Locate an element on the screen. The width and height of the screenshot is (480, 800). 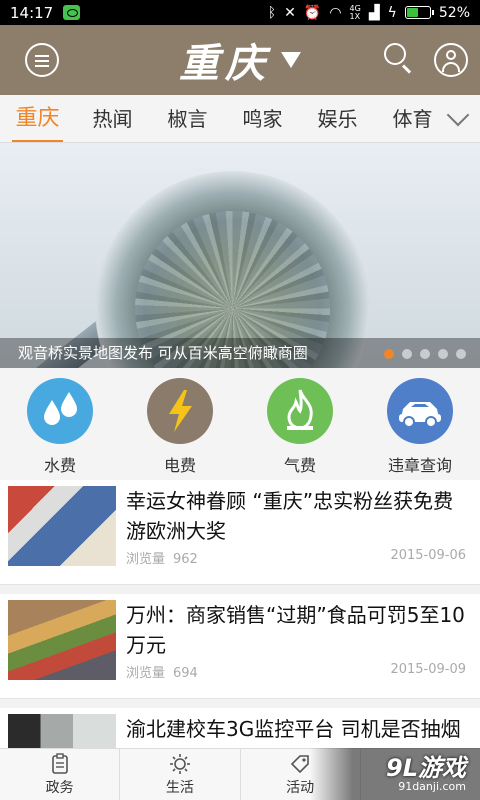
tab-hot-news: 热闻 is located at coordinates (112, 118).